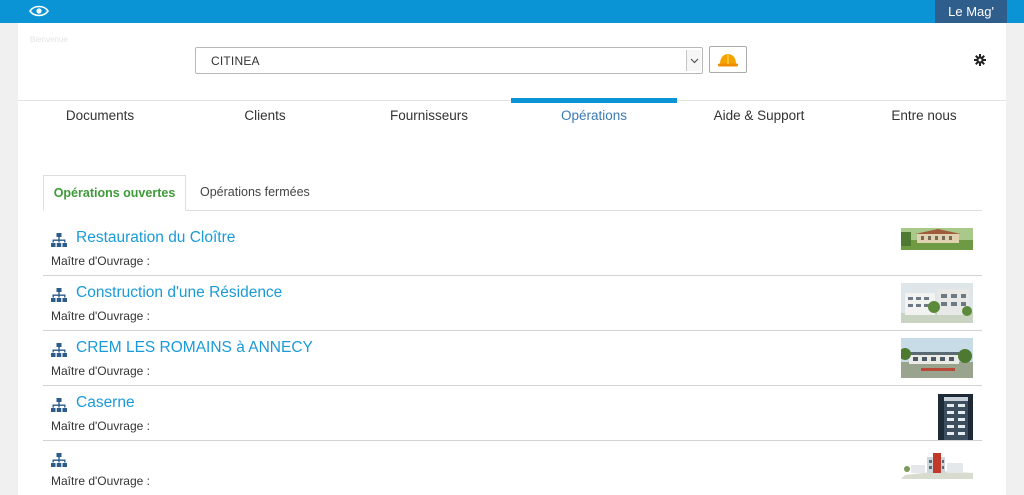 Image resolution: width=1024 pixels, height=495 pixels. Describe the element at coordinates (194, 348) in the screenshot. I see `operation-title: CREM LES ROMAINS à ANNECY` at that location.